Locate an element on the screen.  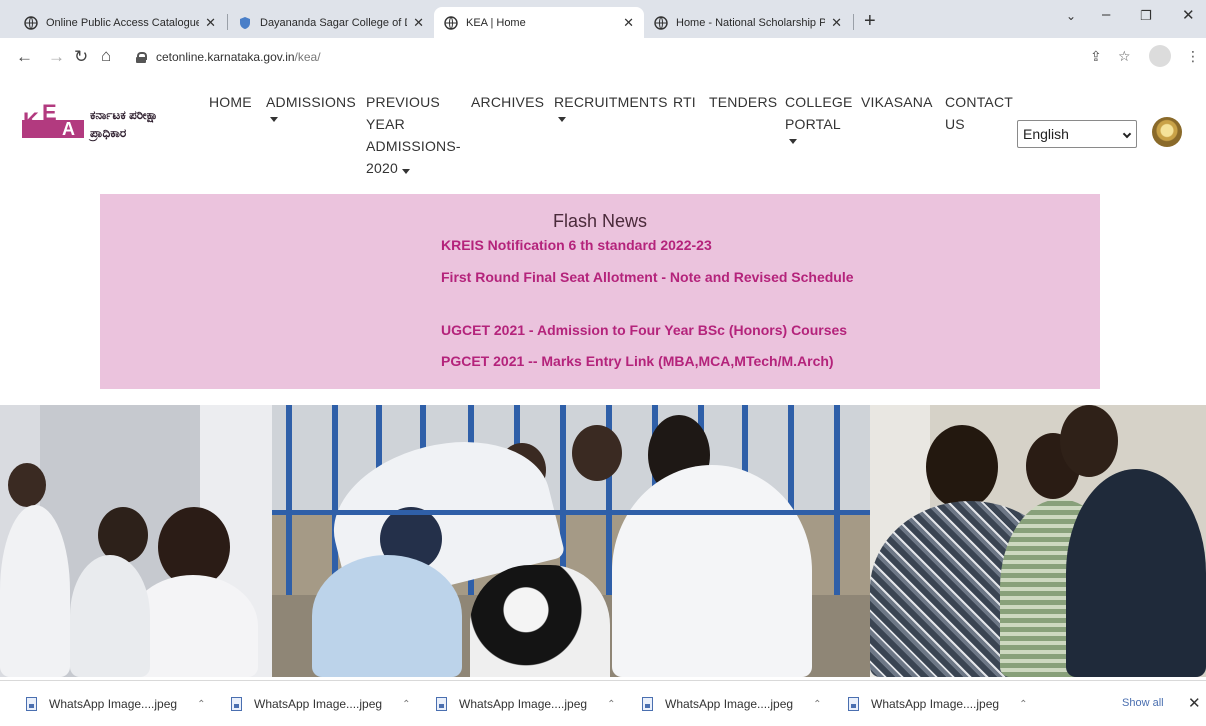
lock-icon is located at coordinates (141, 57).